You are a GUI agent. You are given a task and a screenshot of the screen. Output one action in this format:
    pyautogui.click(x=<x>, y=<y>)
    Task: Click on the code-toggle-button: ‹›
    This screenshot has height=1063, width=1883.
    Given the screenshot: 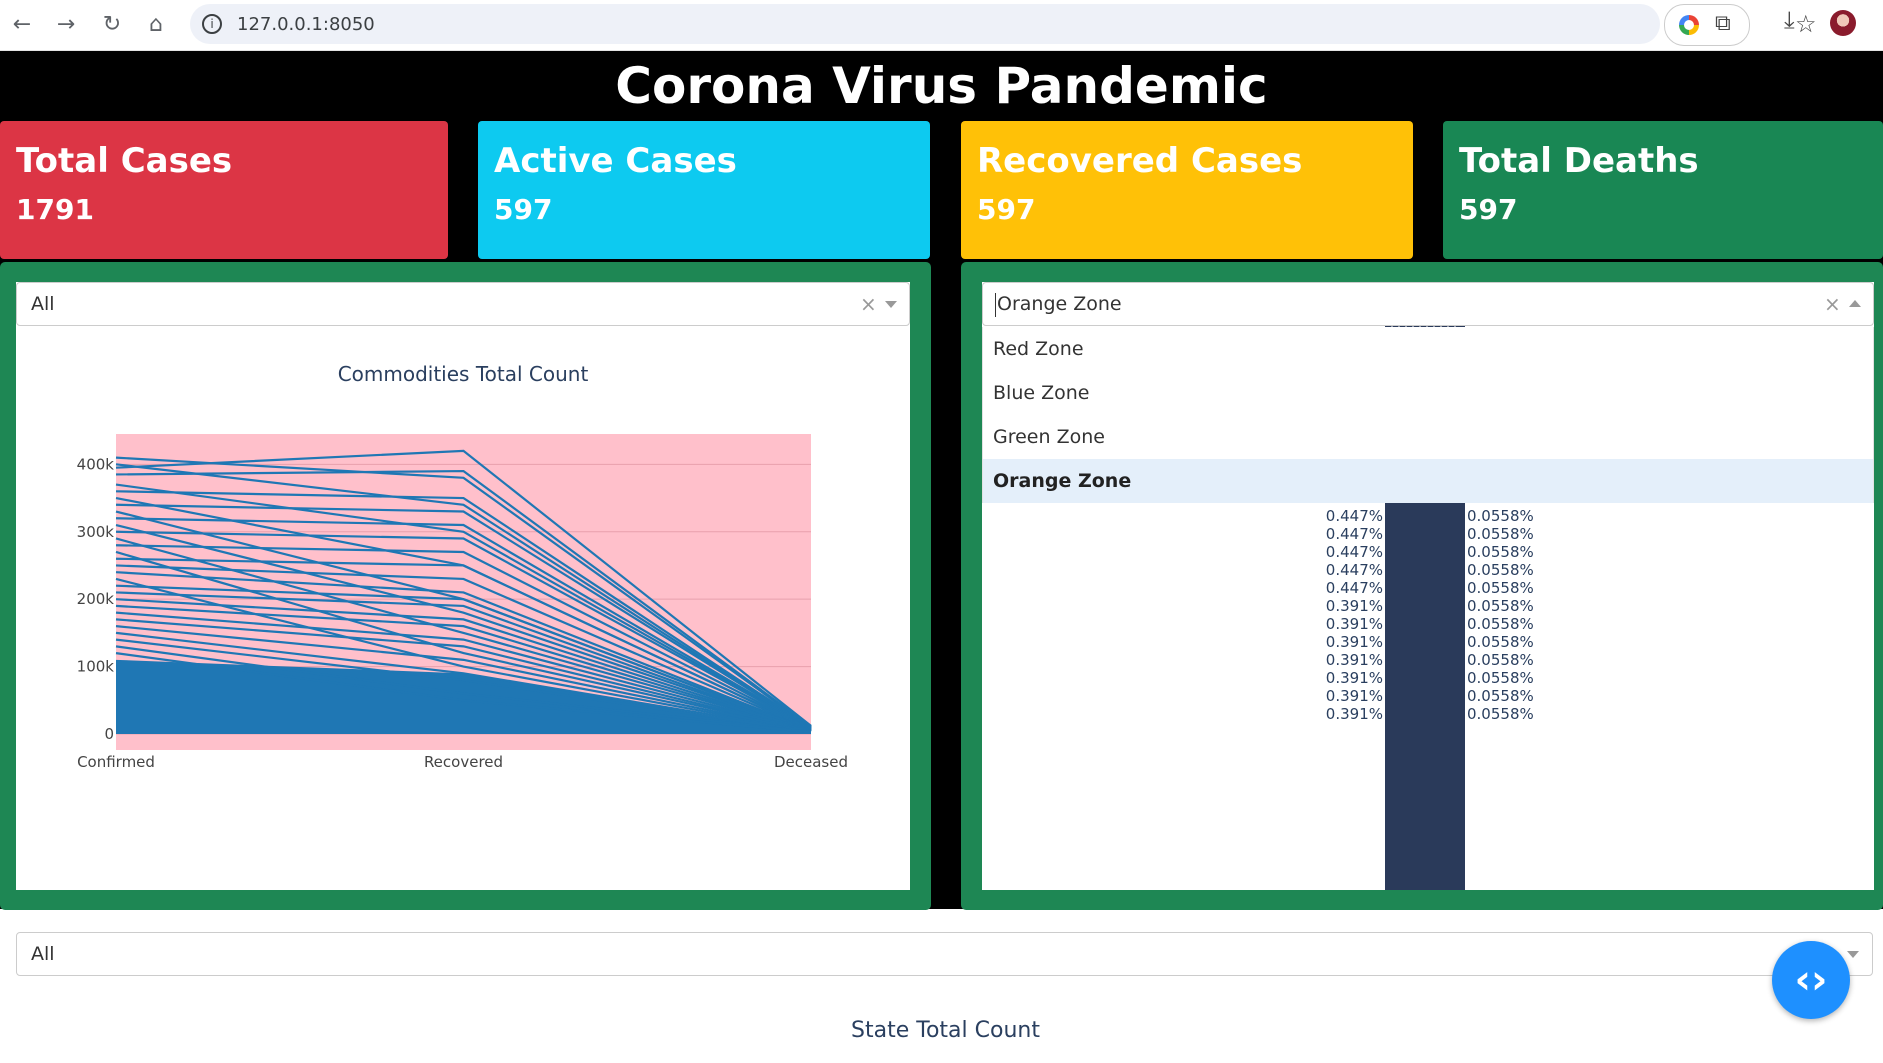 What is the action you would take?
    pyautogui.click(x=1811, y=980)
    